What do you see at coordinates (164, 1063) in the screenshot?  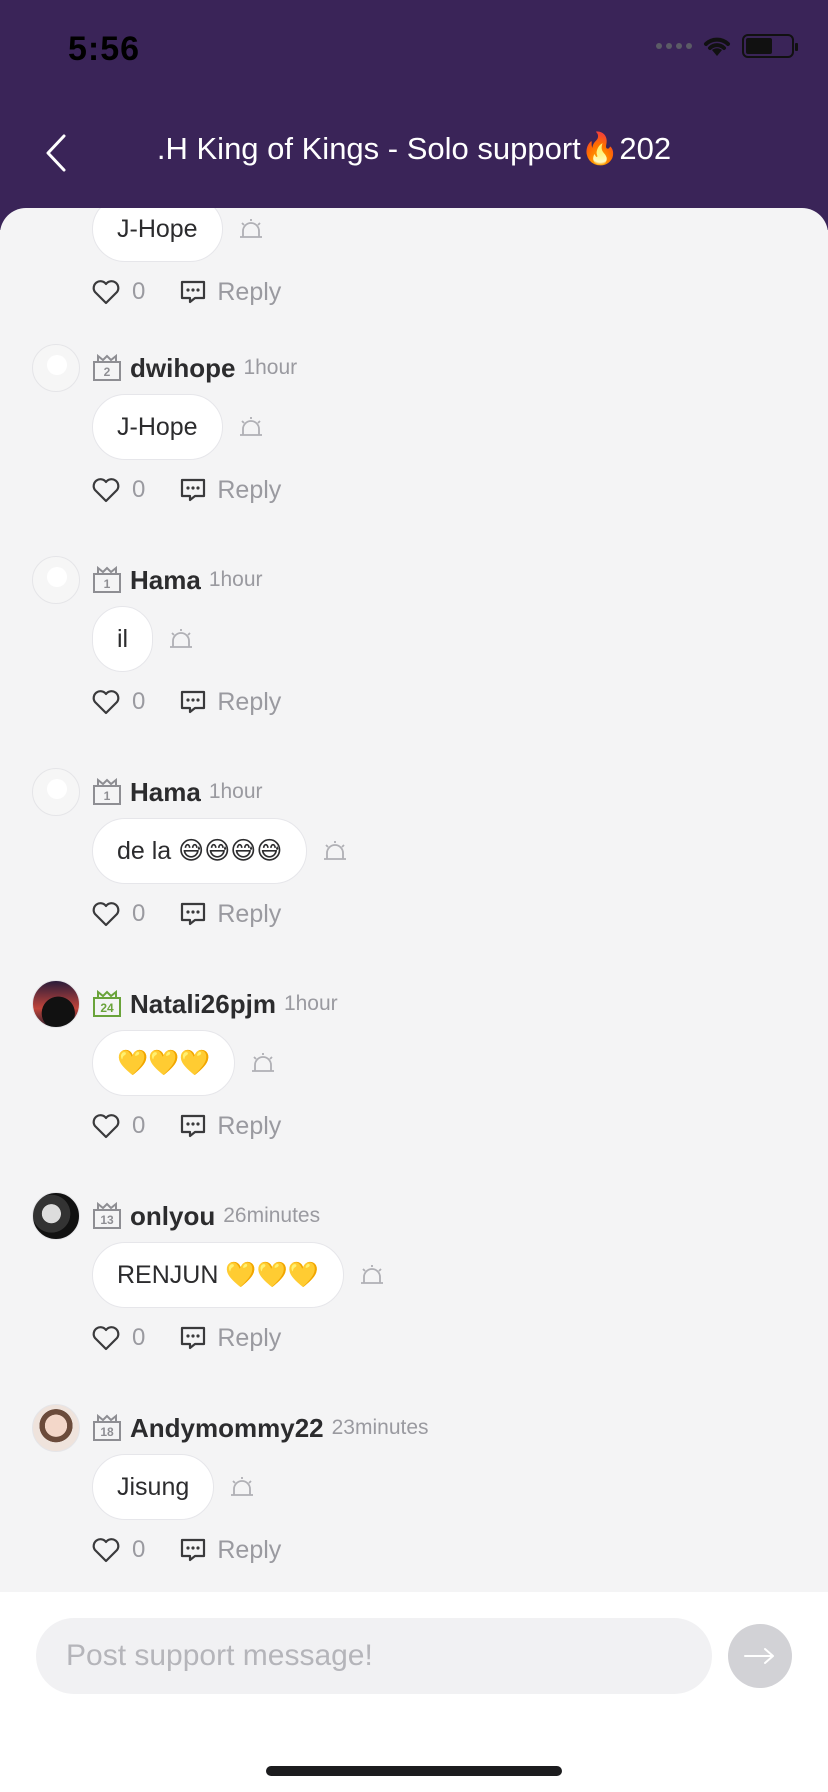 I see `message-bubble: 💛💛💛` at bounding box center [164, 1063].